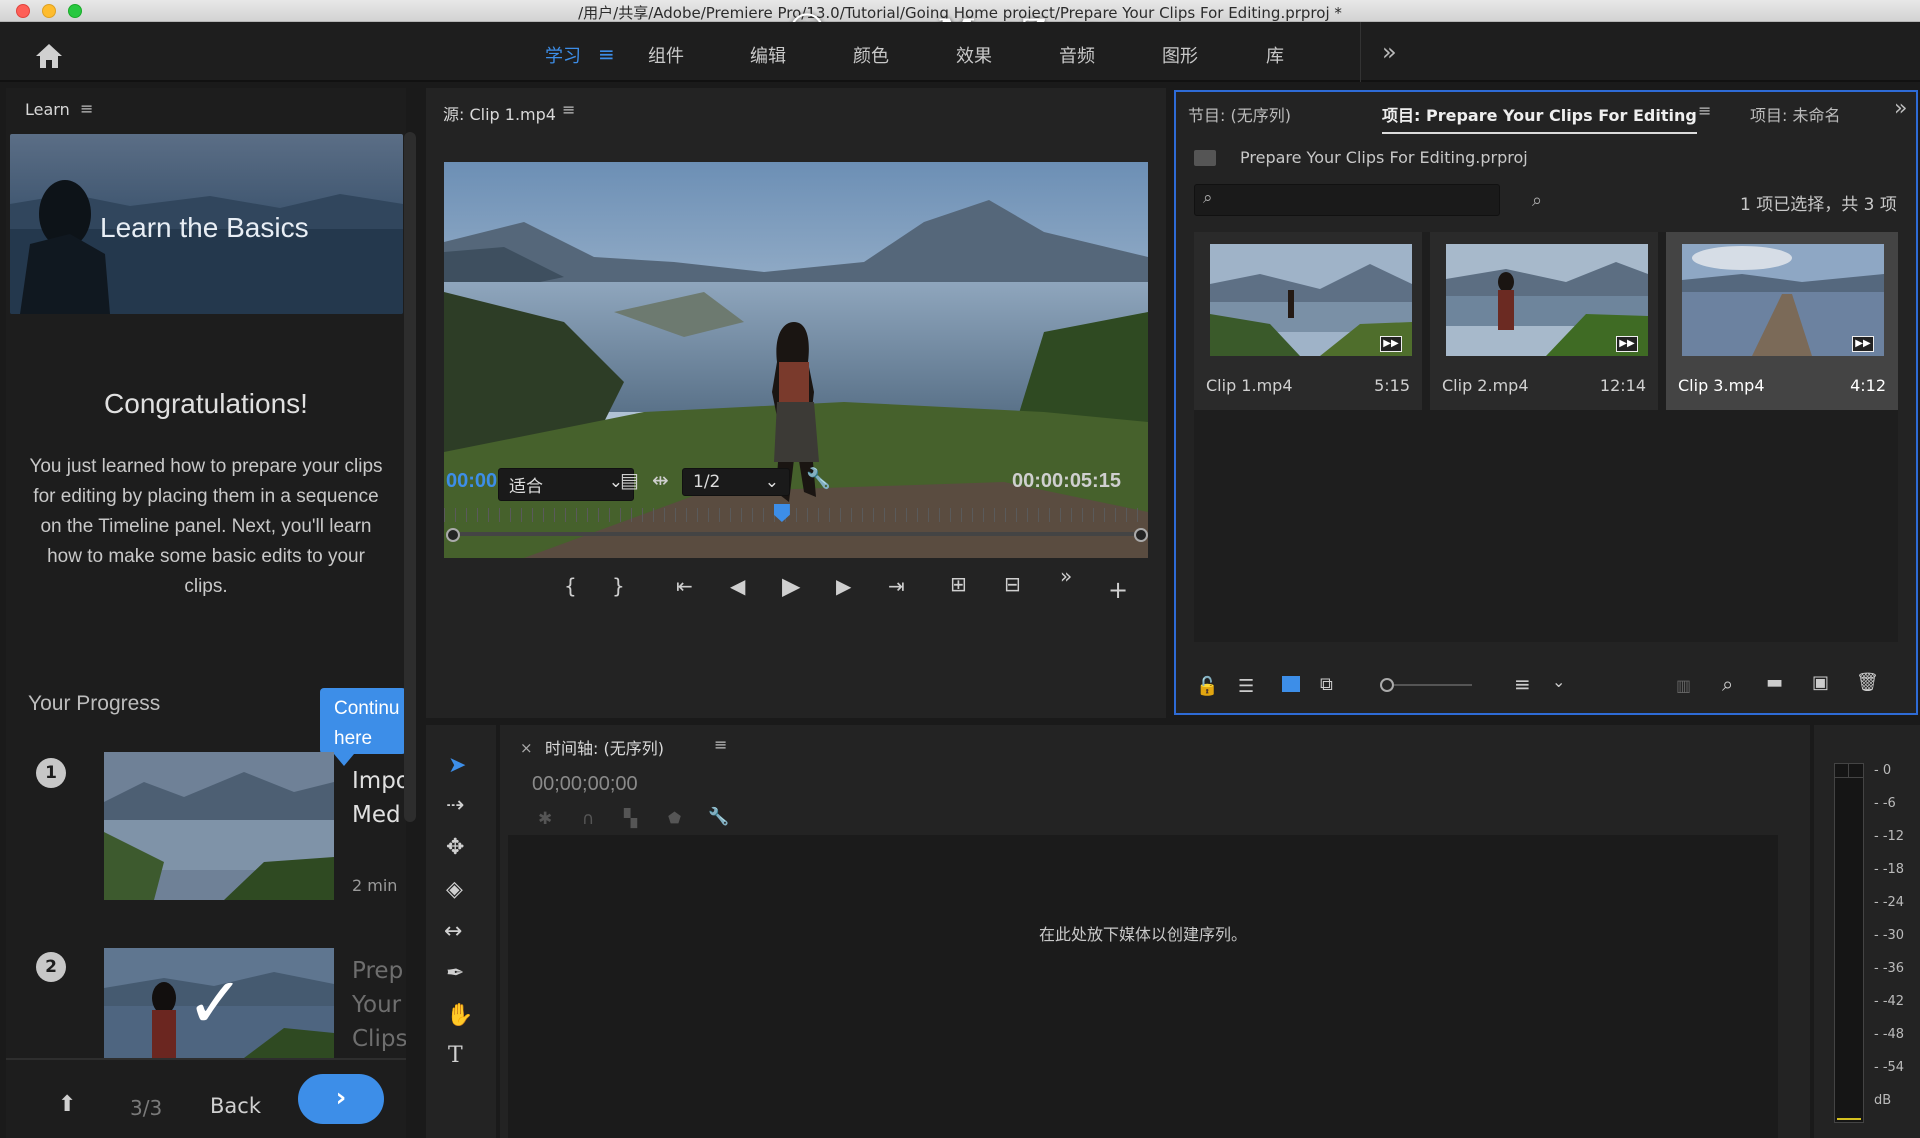  Describe the element at coordinates (1433, 685) in the screenshot. I see `zoom-slider-track` at that location.